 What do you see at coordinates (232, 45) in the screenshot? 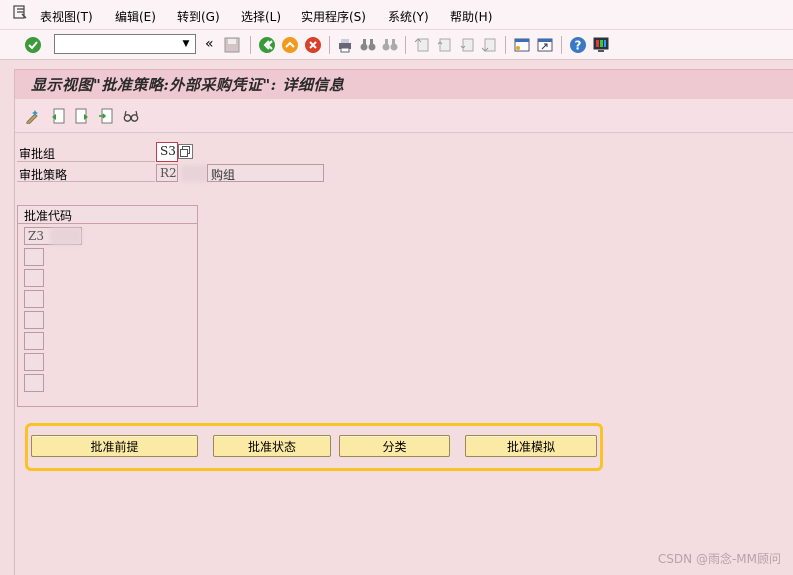
I see `save-icon` at bounding box center [232, 45].